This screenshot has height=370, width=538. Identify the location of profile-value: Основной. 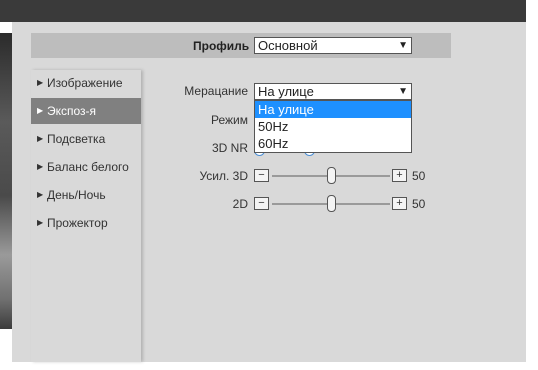
(288, 45).